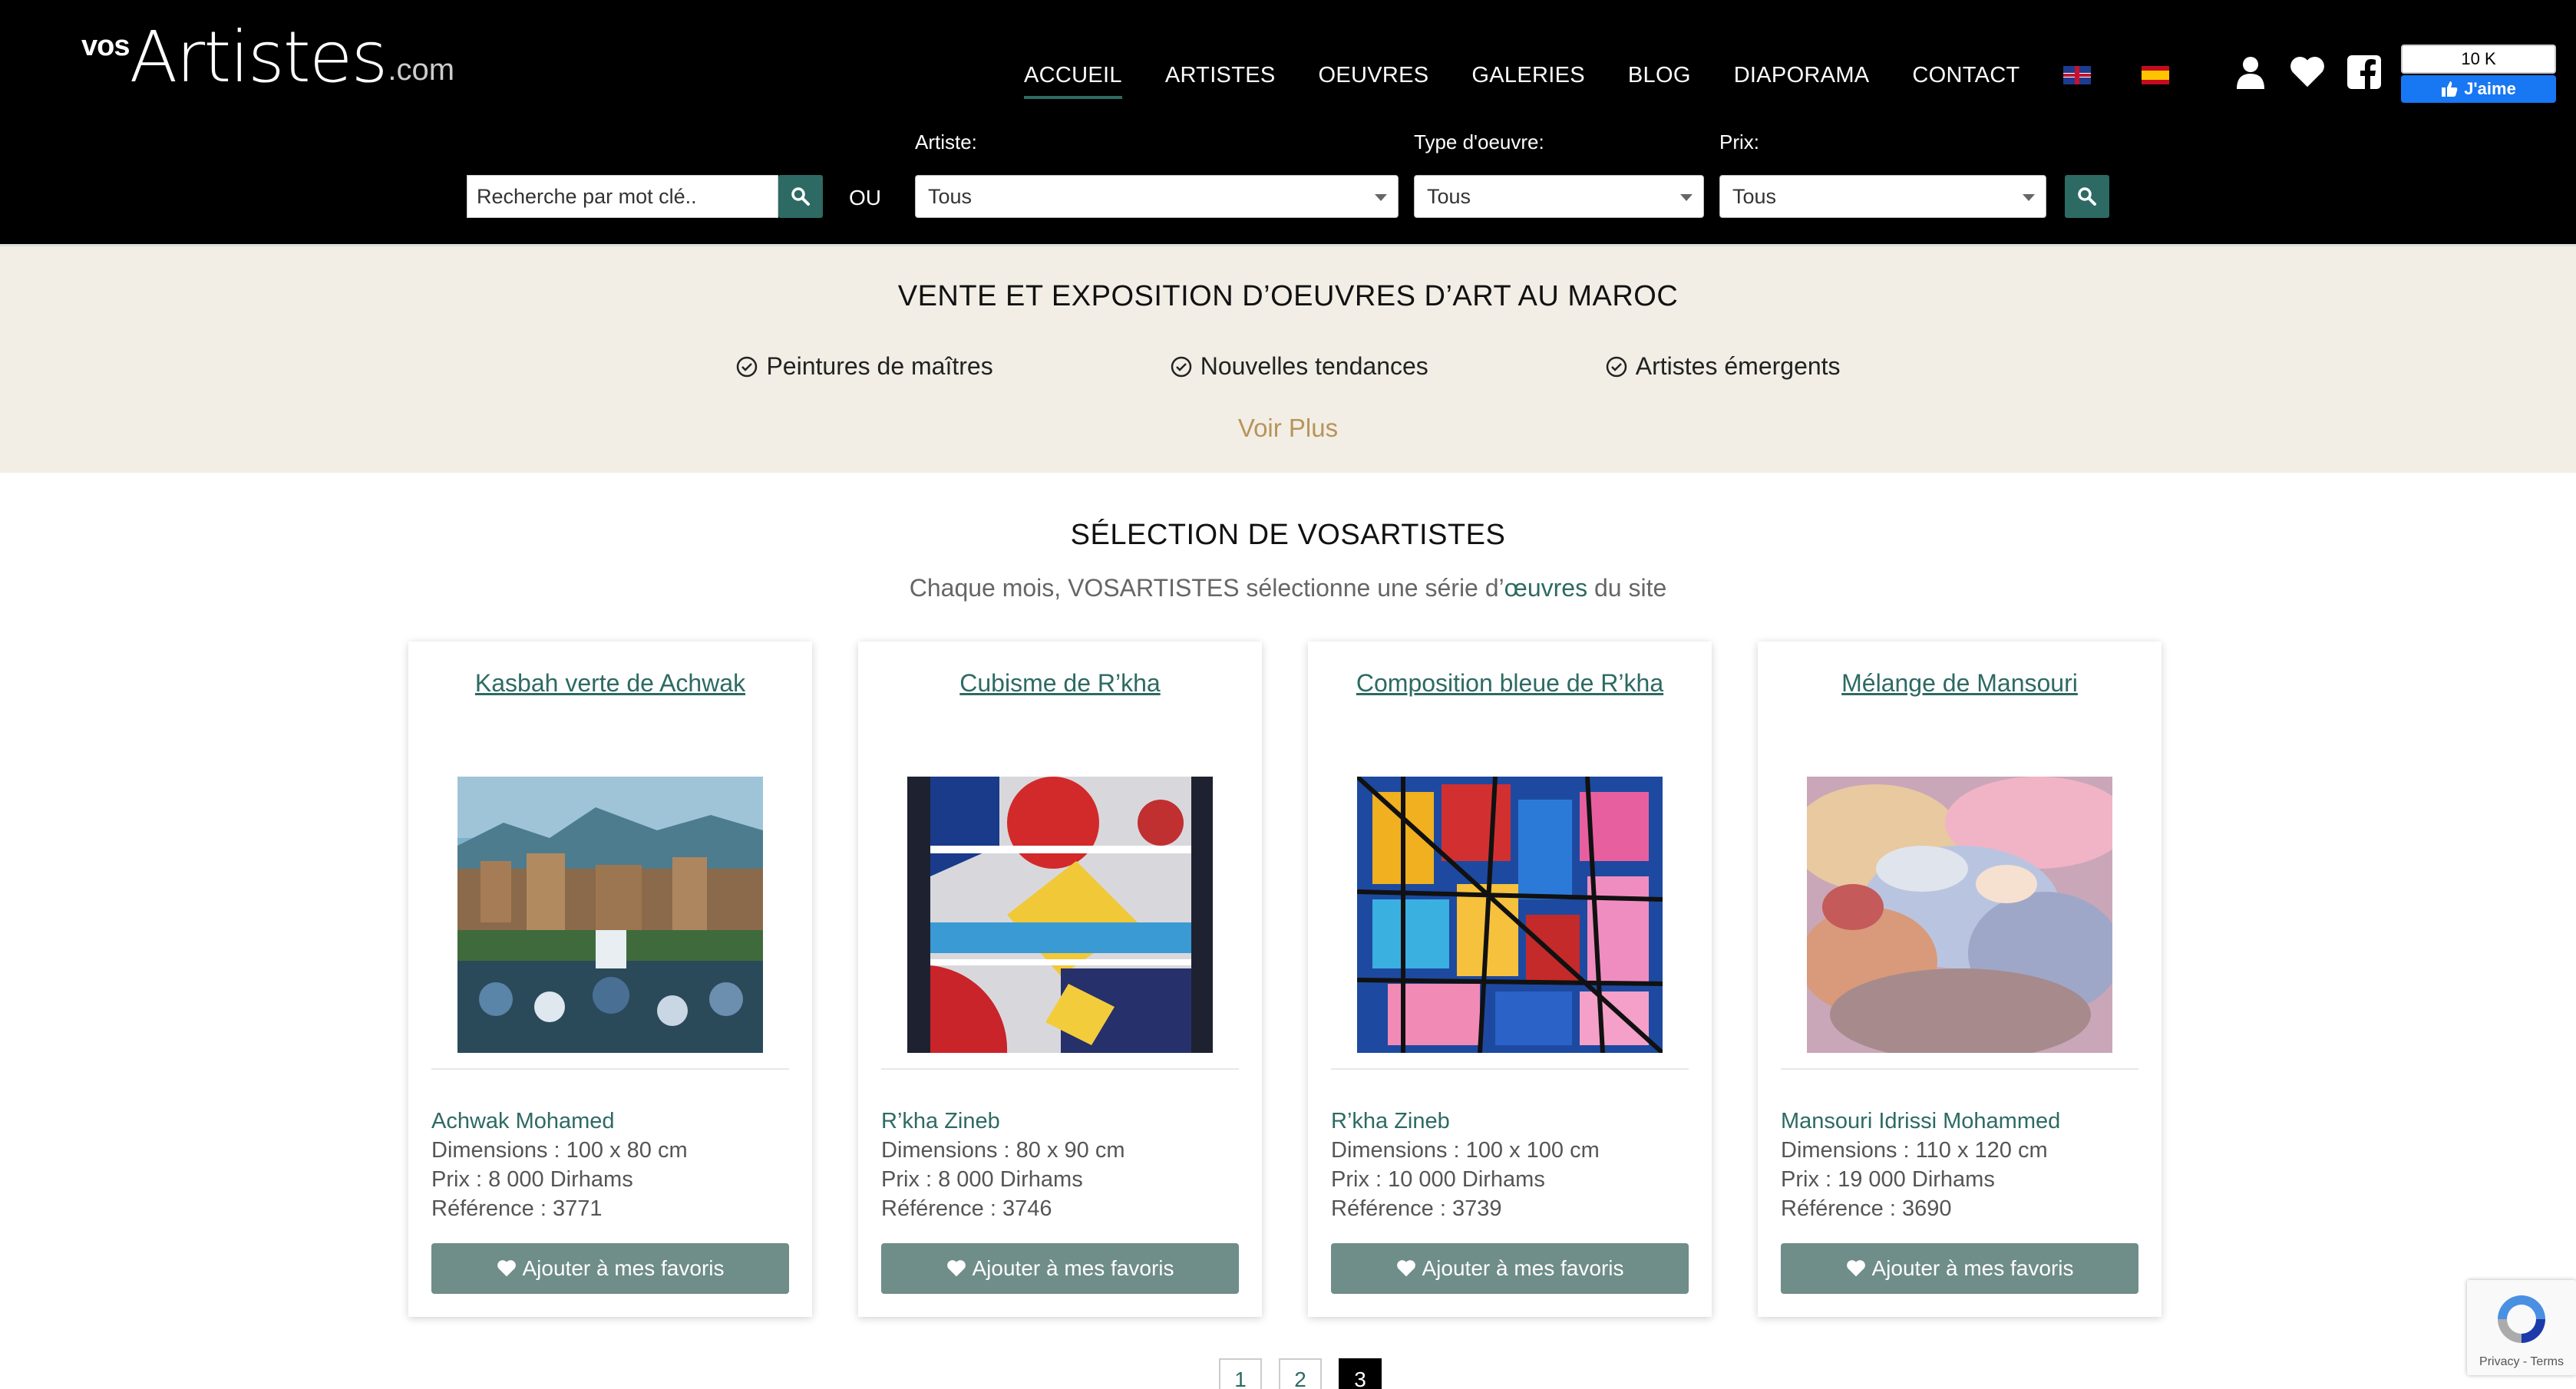 The height and width of the screenshot is (1389, 2576). What do you see at coordinates (1960, 683) in the screenshot?
I see `artwork-title-link: Mélange de Mansouri` at bounding box center [1960, 683].